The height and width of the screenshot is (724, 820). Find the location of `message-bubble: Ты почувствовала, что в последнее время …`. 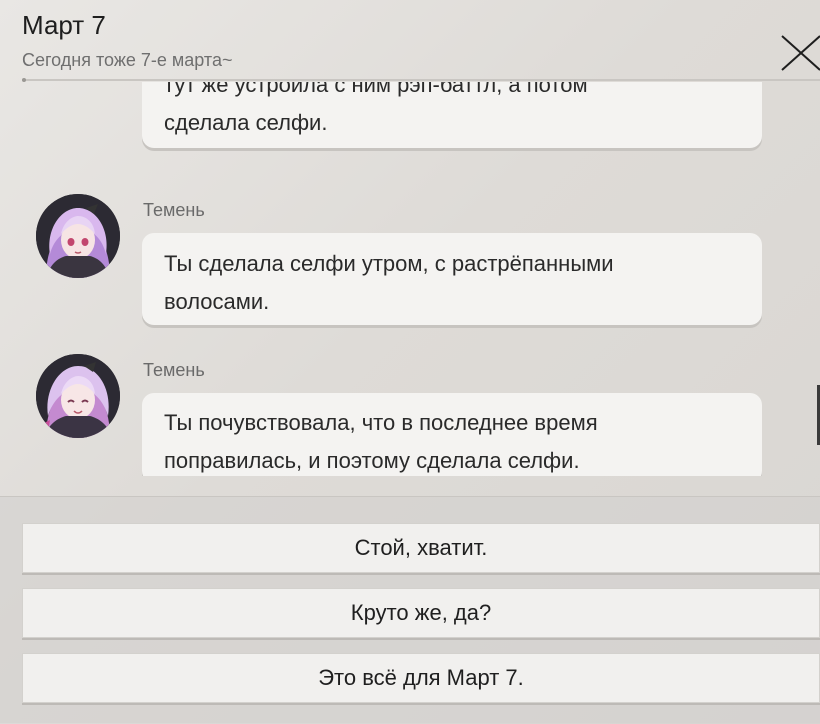

message-bubble: Ты почувствовала, что в последнее время … is located at coordinates (452, 434).